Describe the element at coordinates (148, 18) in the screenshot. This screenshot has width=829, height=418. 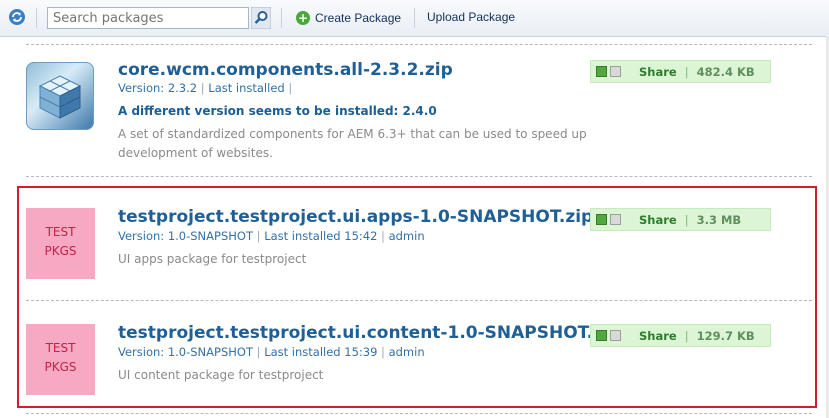
I see `search-input` at that location.